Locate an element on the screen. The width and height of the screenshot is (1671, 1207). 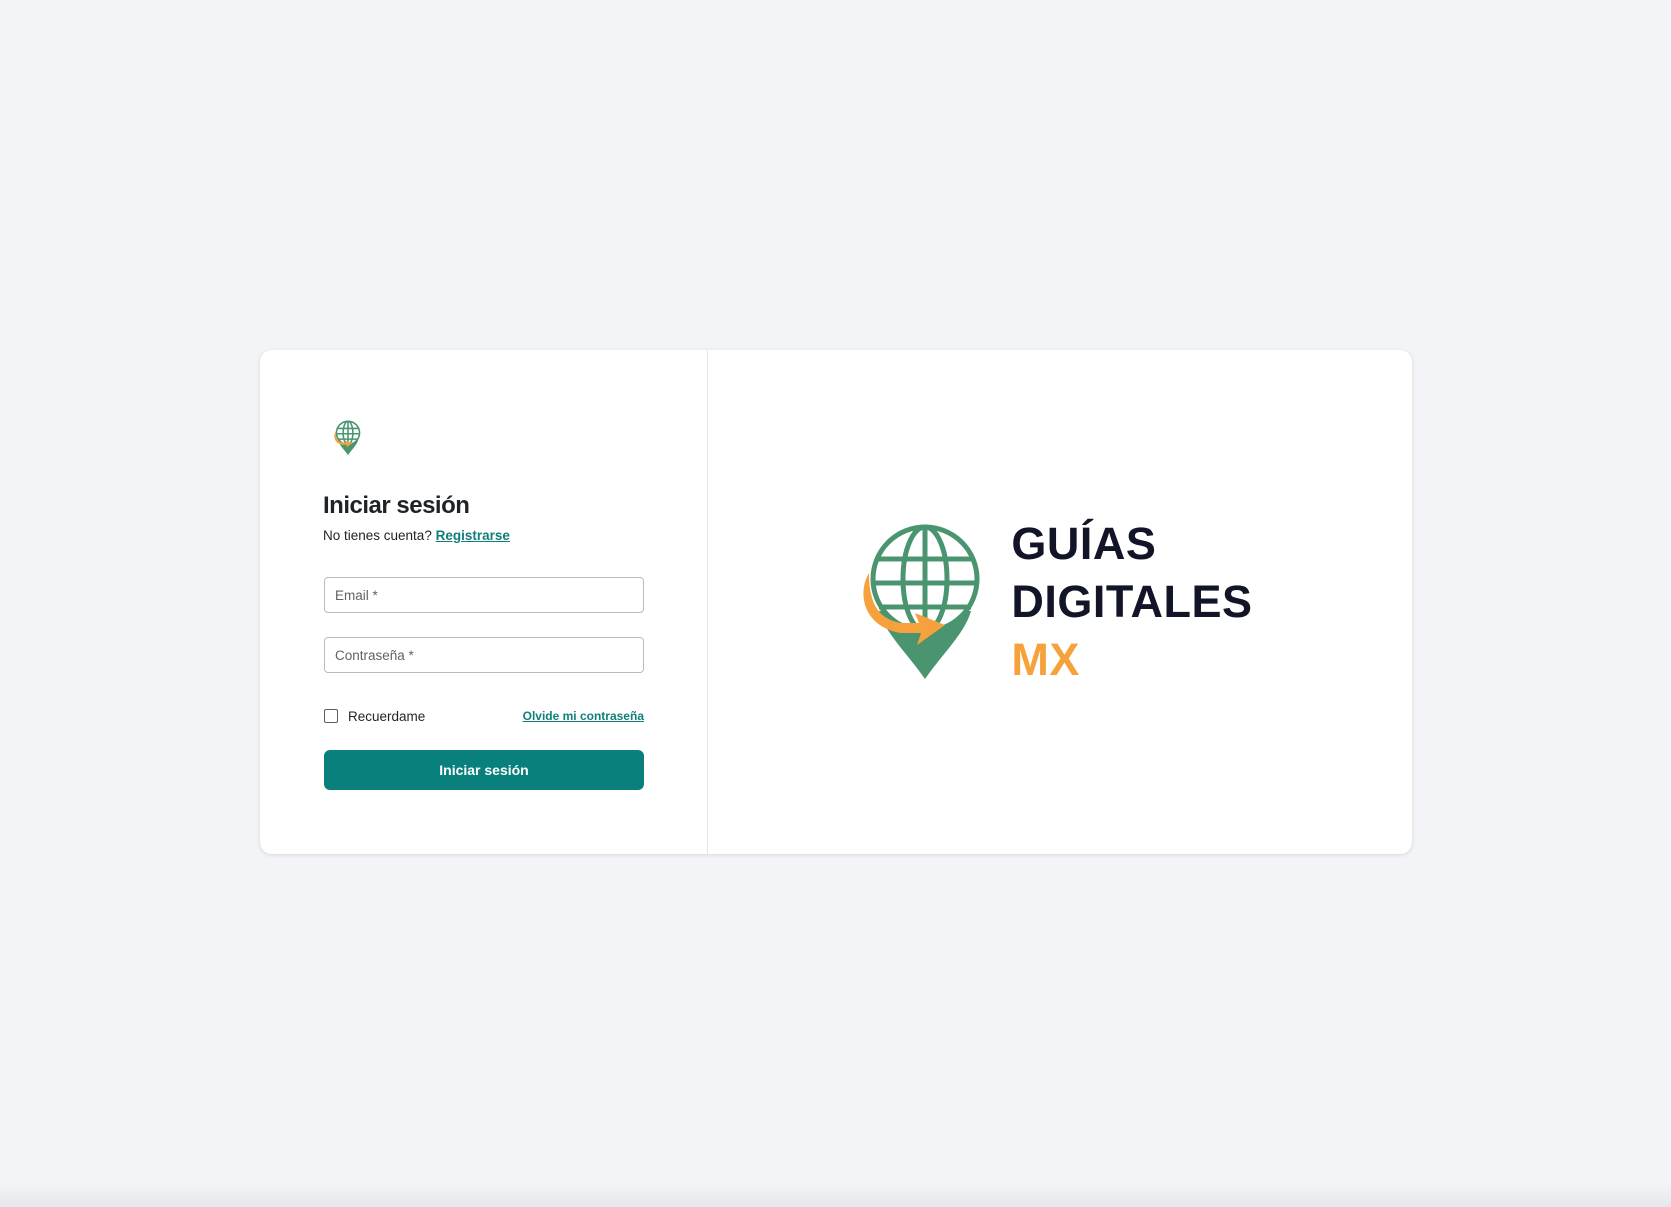
remember-checkbox: Recuerdame is located at coordinates (374, 716).